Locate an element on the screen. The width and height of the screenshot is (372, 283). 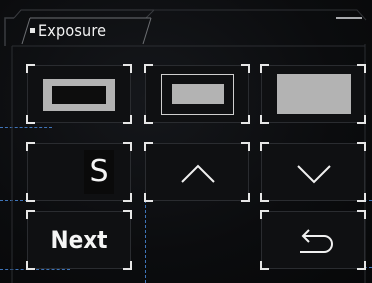
metering-full-icon is located at coordinates (314, 94).